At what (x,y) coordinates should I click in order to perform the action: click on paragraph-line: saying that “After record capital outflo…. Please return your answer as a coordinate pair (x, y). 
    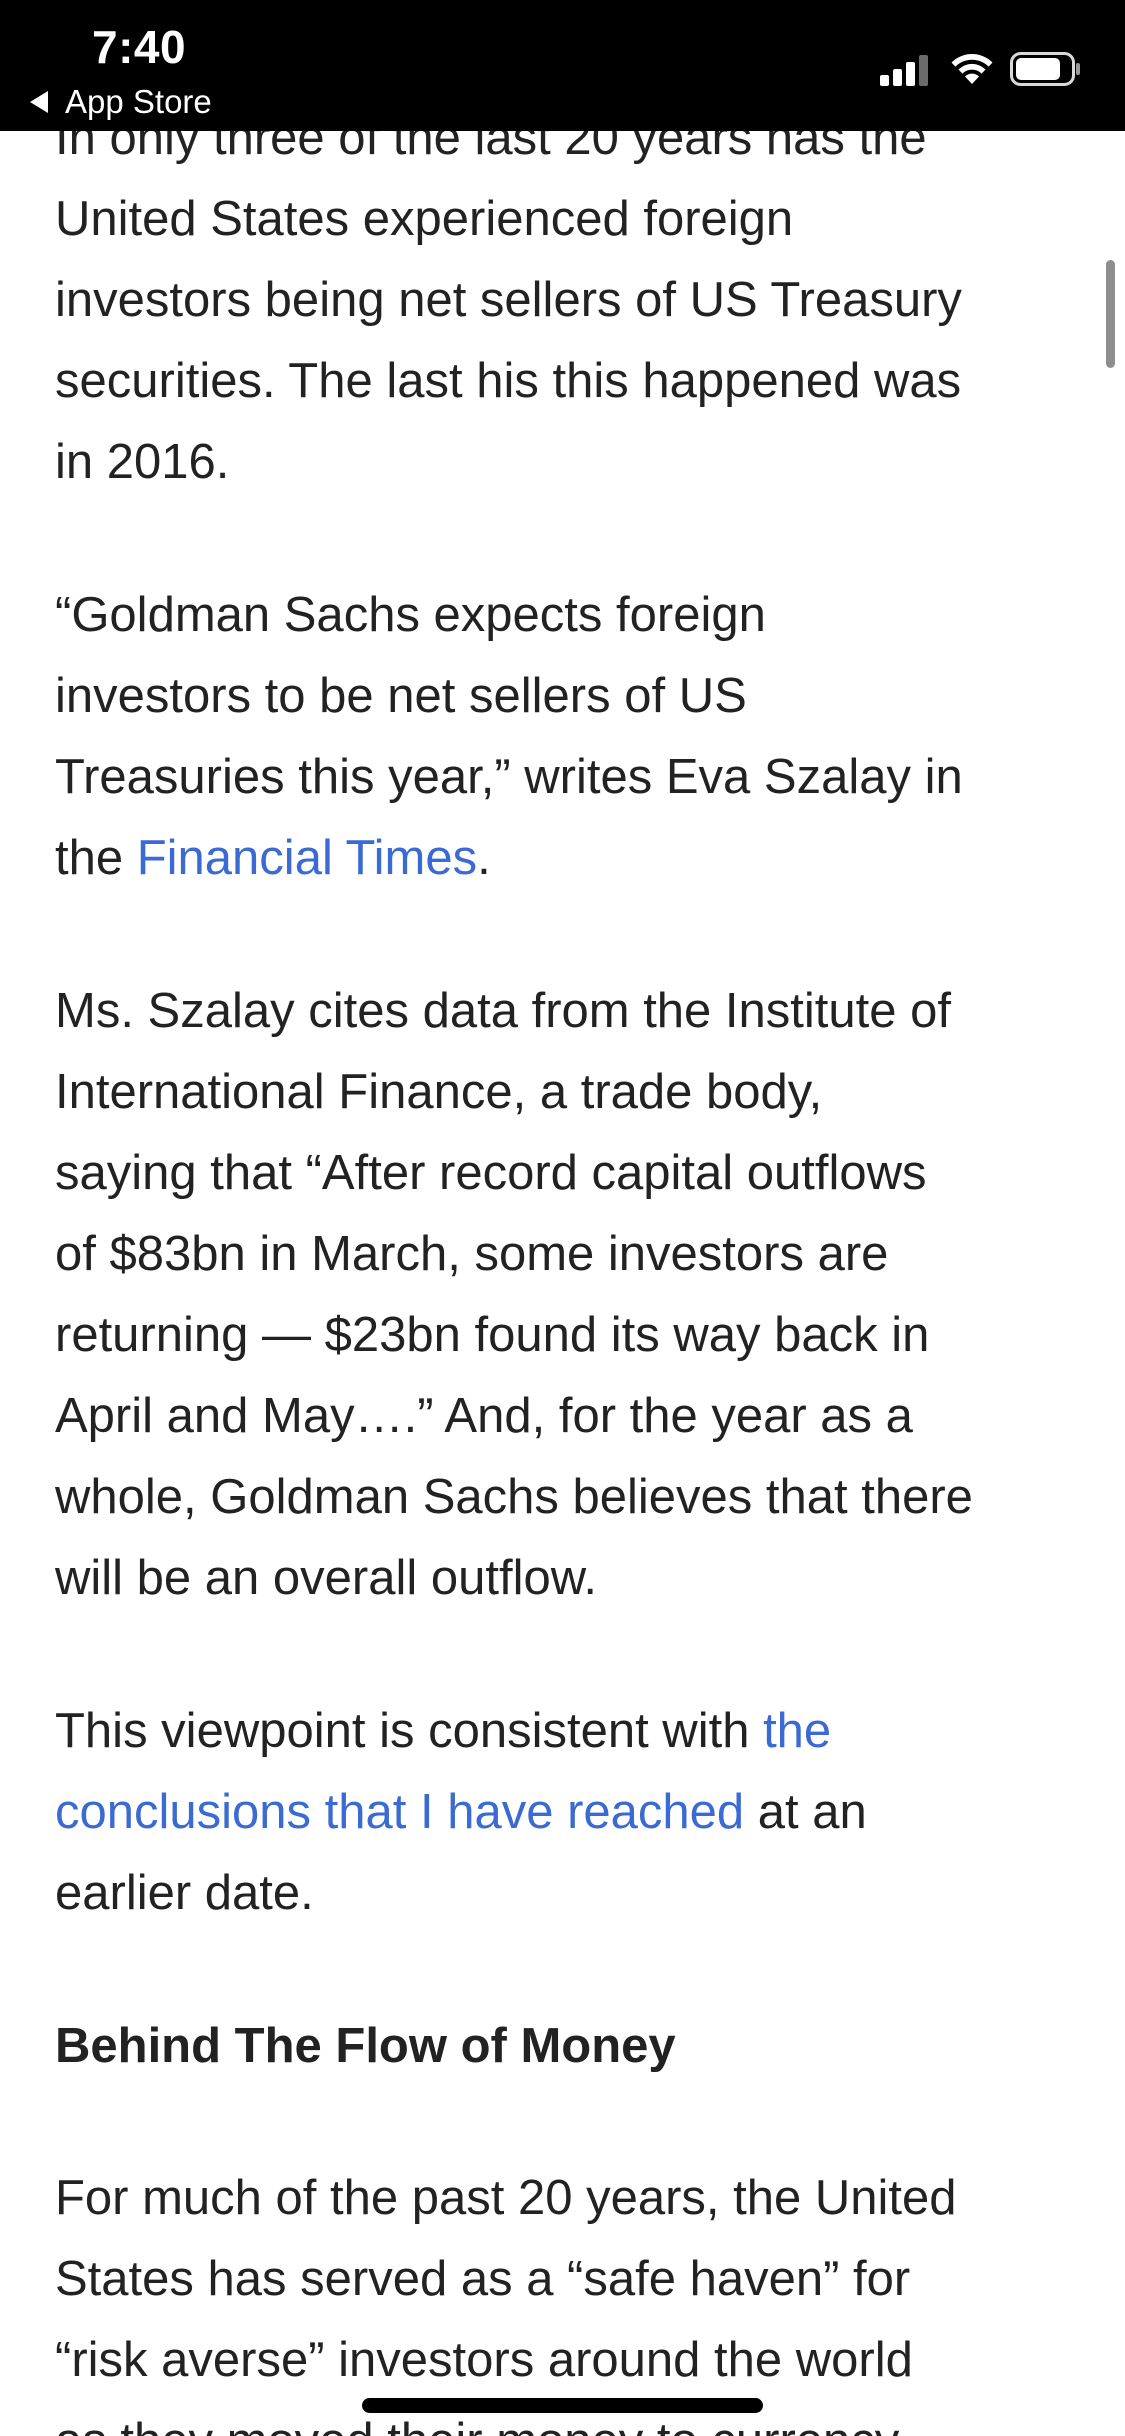
    Looking at the image, I should click on (491, 1173).